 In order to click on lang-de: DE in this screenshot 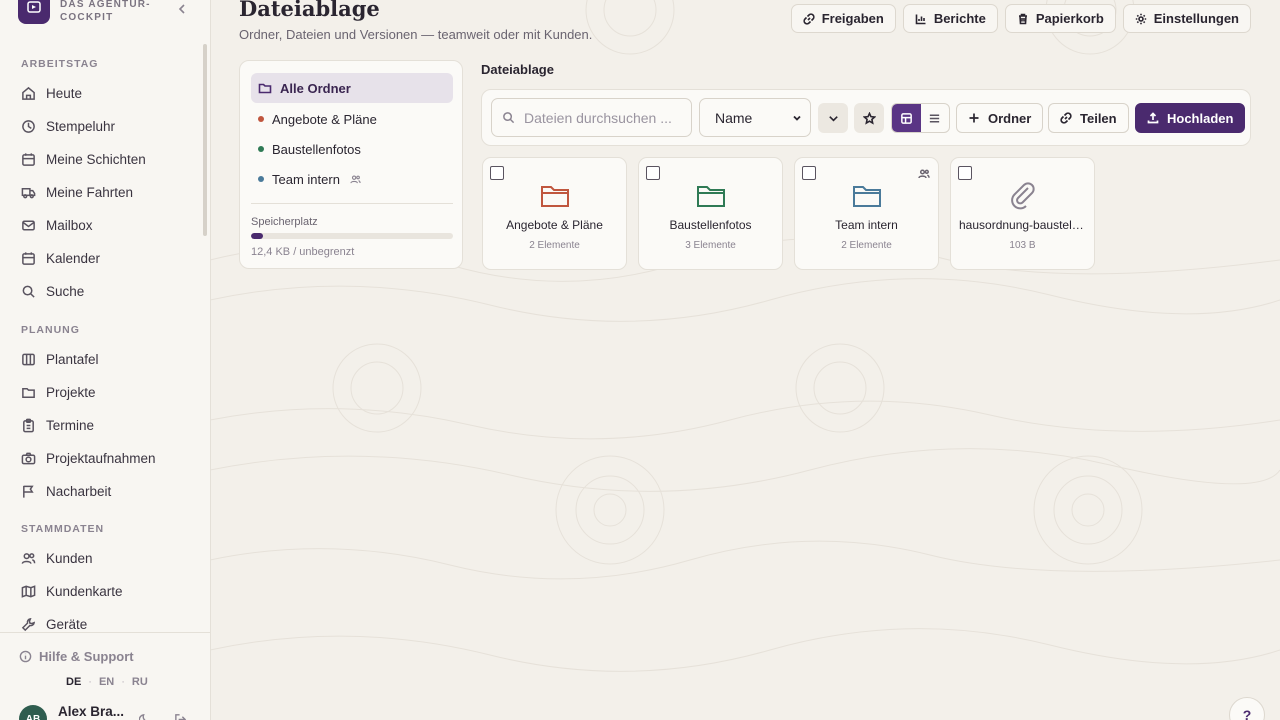, I will do `click(73, 682)`.